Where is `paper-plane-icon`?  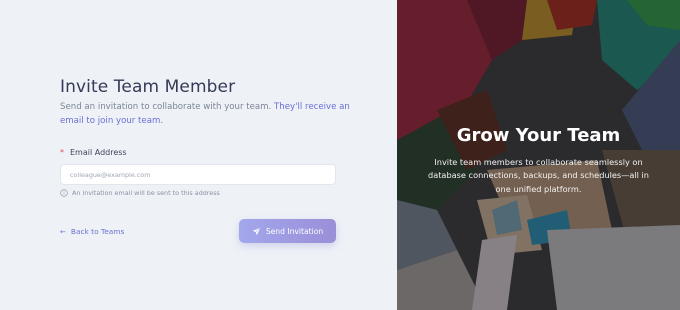
paper-plane-icon is located at coordinates (256, 231).